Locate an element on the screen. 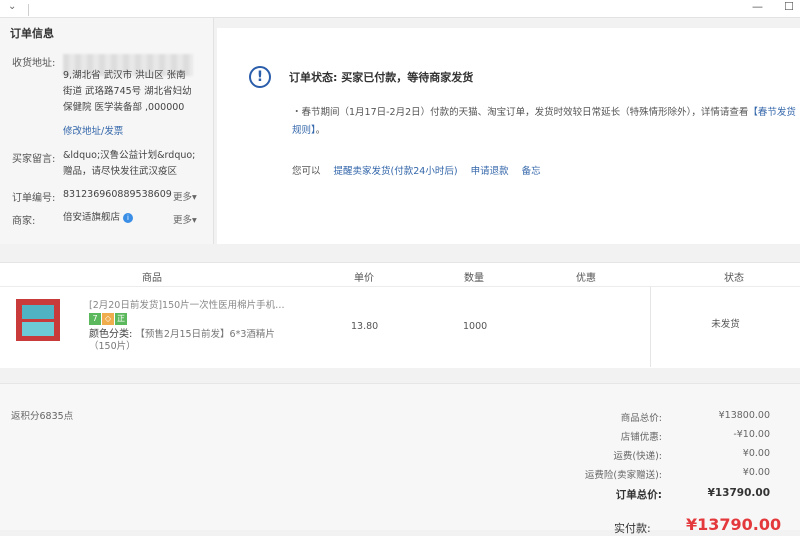 This screenshot has height=536, width=800. order-status-title: 订单状态: 买家已付款，等待商家发货 is located at coordinates (381, 77).